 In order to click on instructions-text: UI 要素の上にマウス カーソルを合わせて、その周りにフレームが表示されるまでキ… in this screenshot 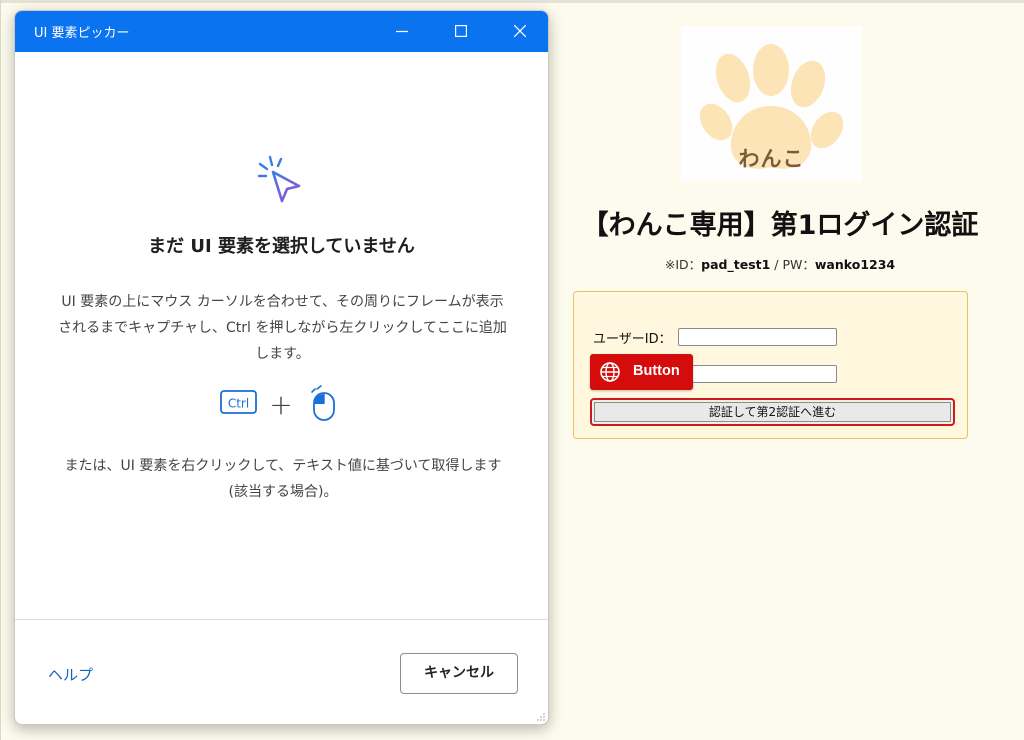, I will do `click(282, 328)`.